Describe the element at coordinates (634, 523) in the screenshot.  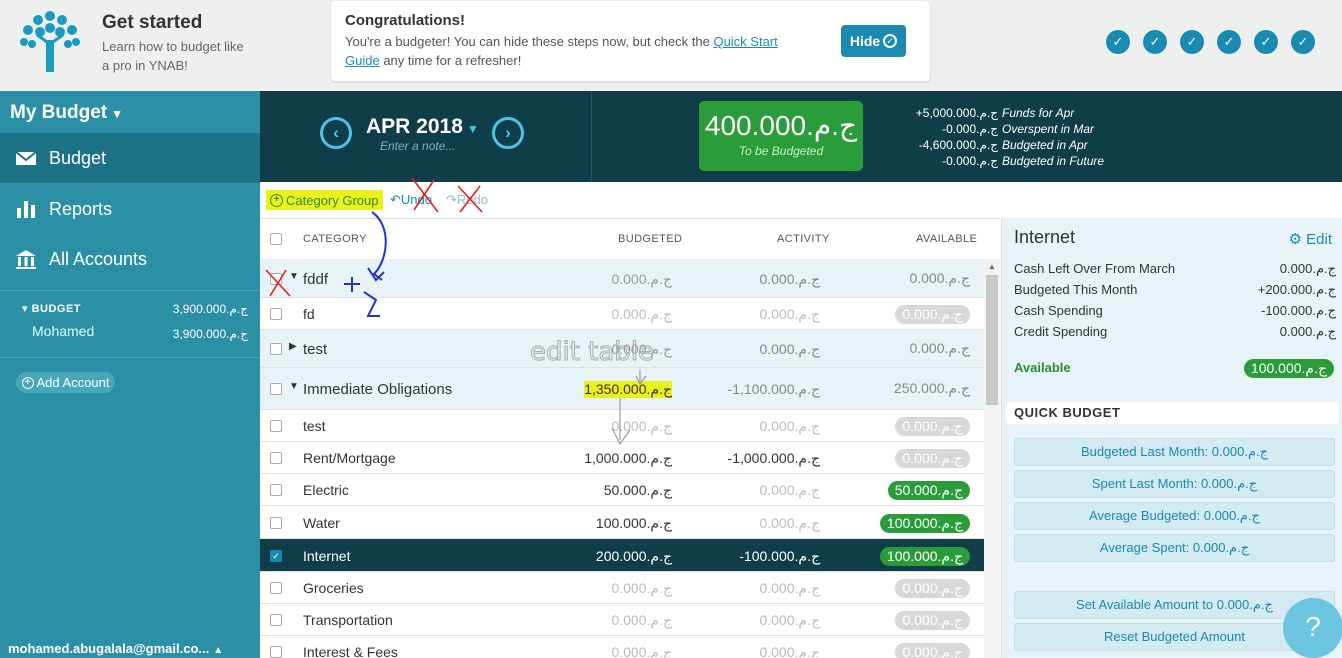
I see `budgeted-cell: ج.م.100.000` at that location.